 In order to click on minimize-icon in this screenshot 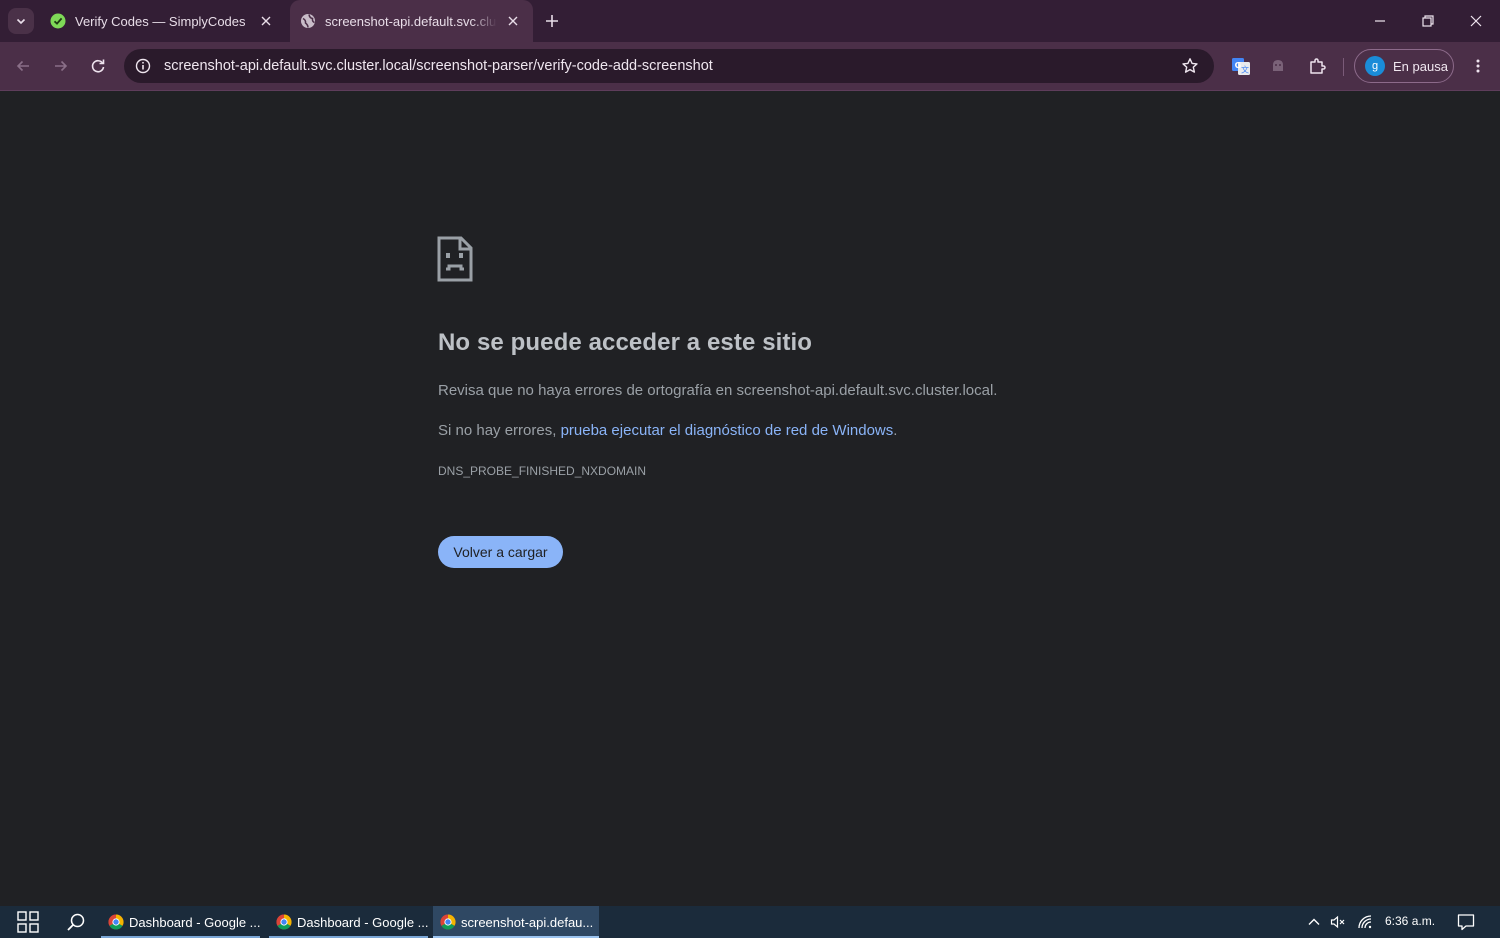, I will do `click(1380, 21)`.